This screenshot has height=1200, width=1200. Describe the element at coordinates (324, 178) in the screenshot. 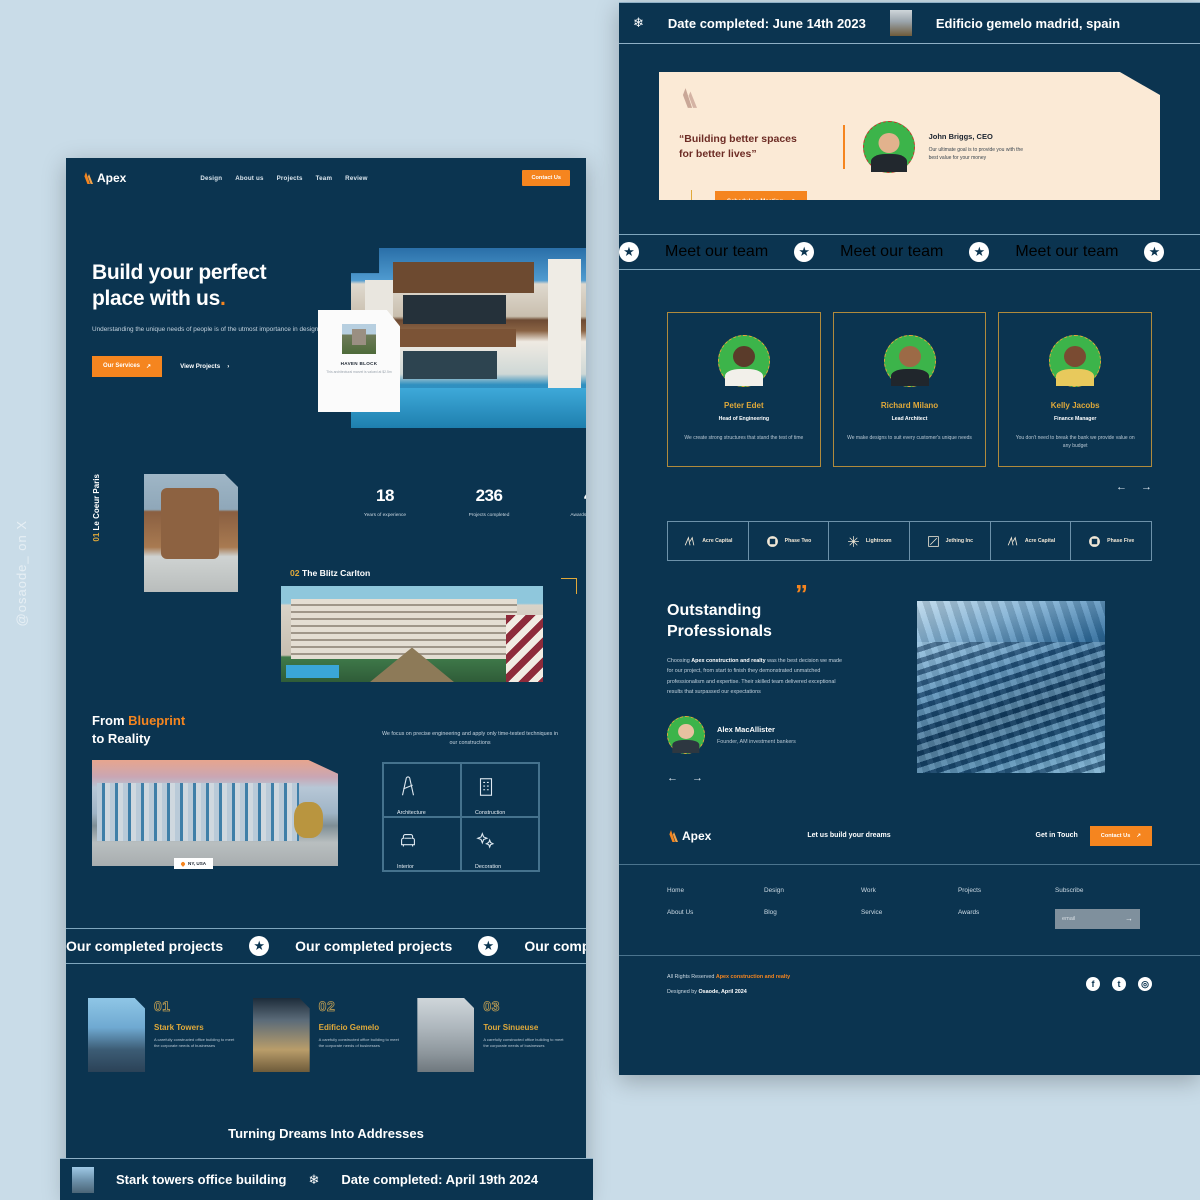

I see `nav-item-team: Team` at that location.